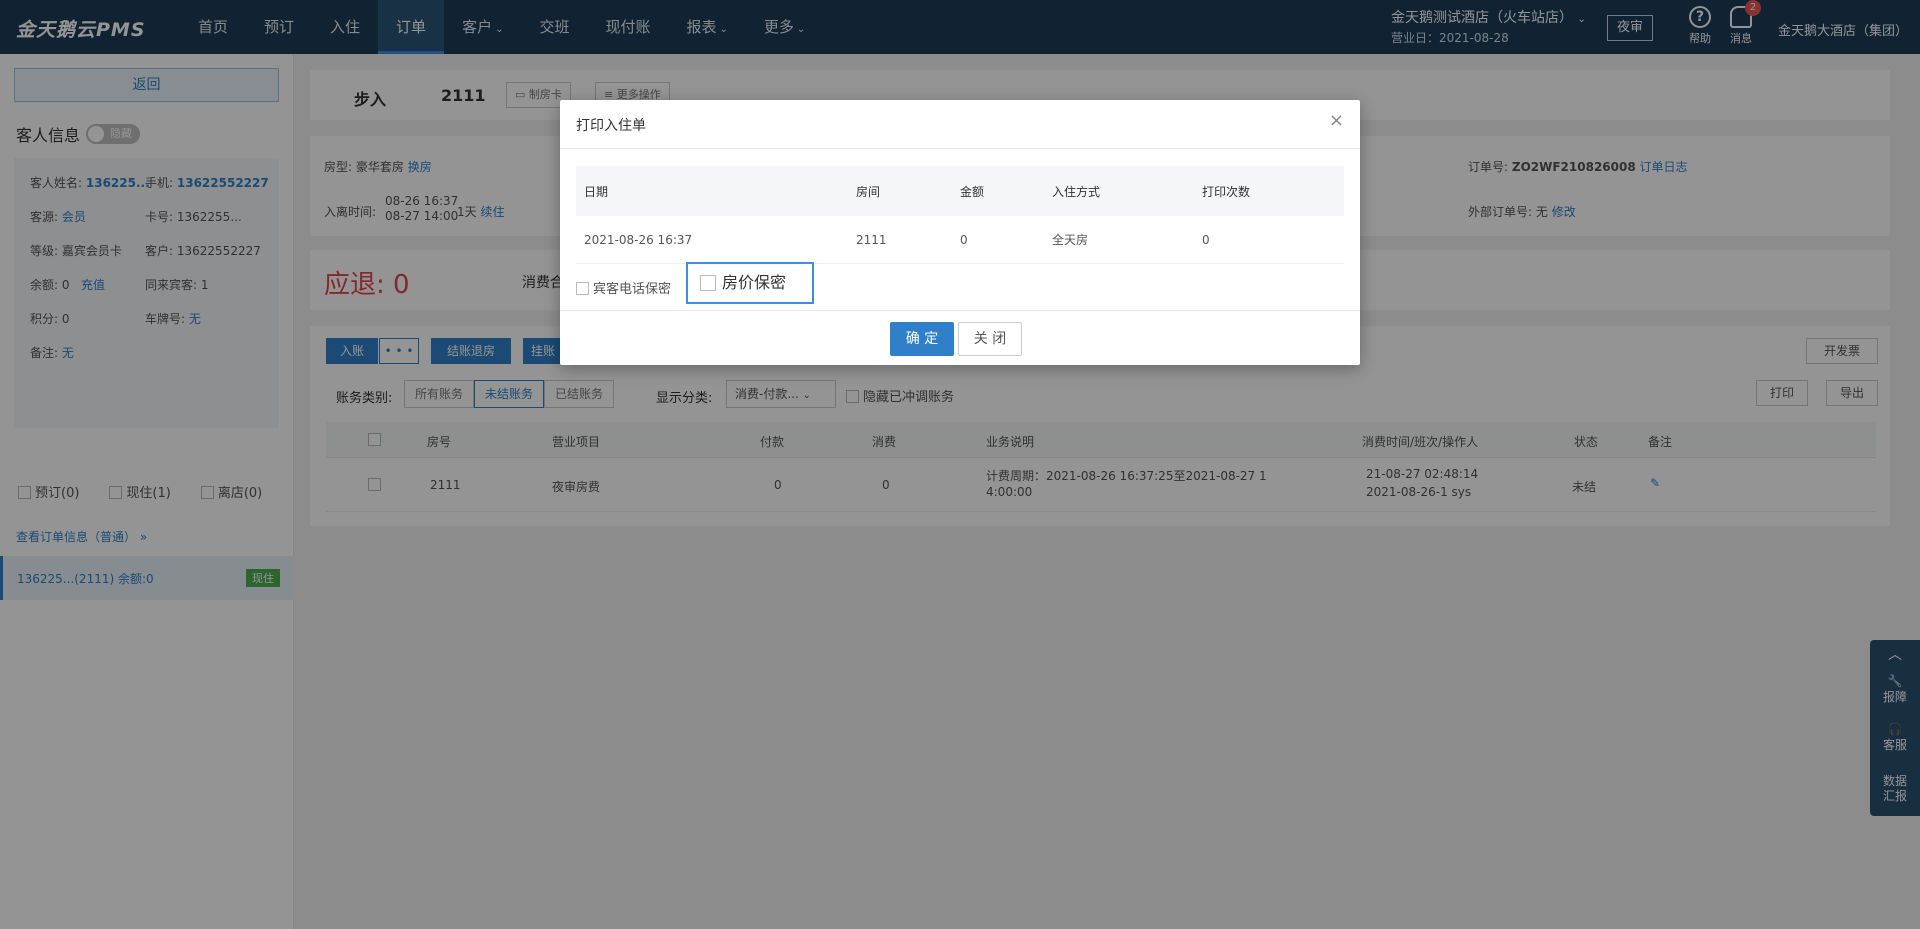  Describe the element at coordinates (871, 239) in the screenshot. I see `row-room: 2111` at that location.